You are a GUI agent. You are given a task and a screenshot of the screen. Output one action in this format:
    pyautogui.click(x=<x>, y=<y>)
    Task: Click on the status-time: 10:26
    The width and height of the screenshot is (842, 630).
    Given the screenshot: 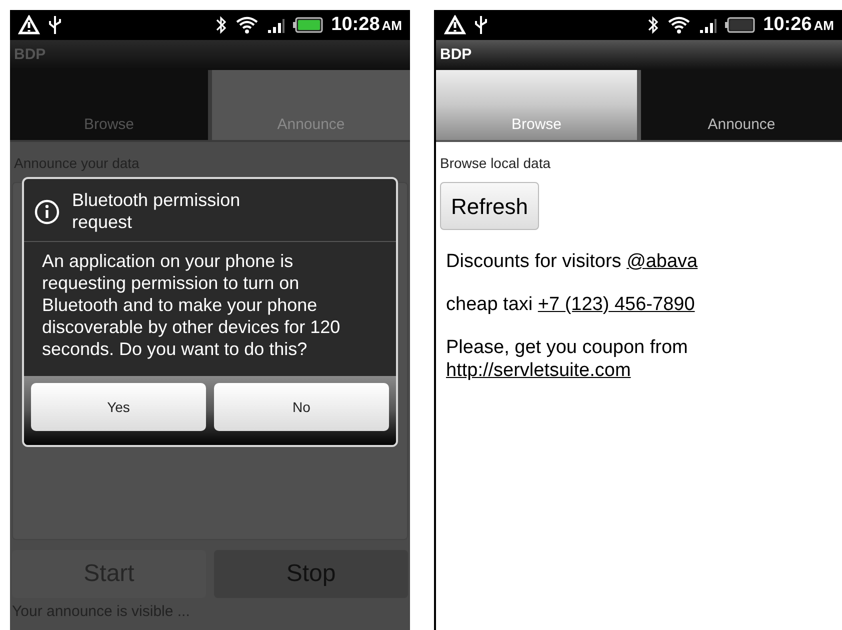 What is the action you would take?
    pyautogui.click(x=787, y=24)
    